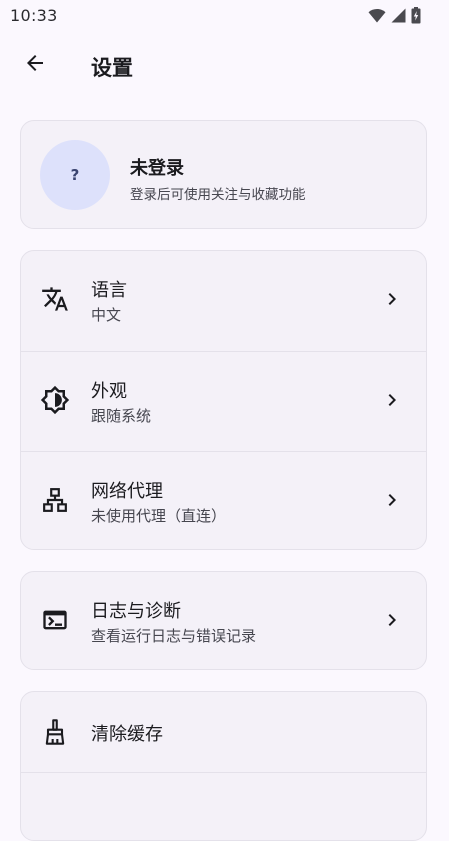 This screenshot has height=841, width=449. What do you see at coordinates (218, 195) in the screenshot?
I see `account-description: 登录后可使用关注与收藏功能` at bounding box center [218, 195].